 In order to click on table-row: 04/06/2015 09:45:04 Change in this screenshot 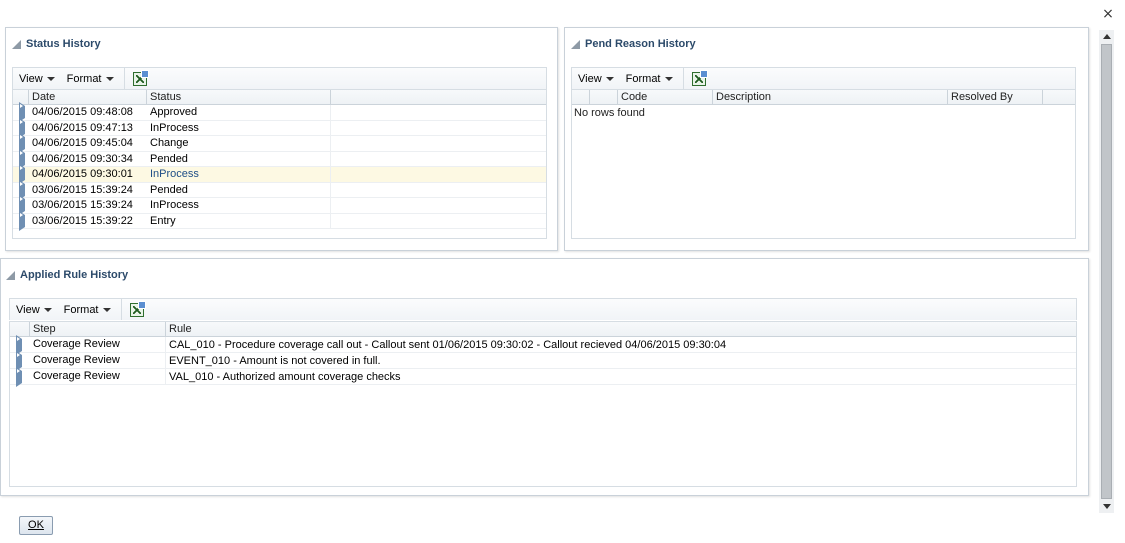, I will do `click(279, 143)`.